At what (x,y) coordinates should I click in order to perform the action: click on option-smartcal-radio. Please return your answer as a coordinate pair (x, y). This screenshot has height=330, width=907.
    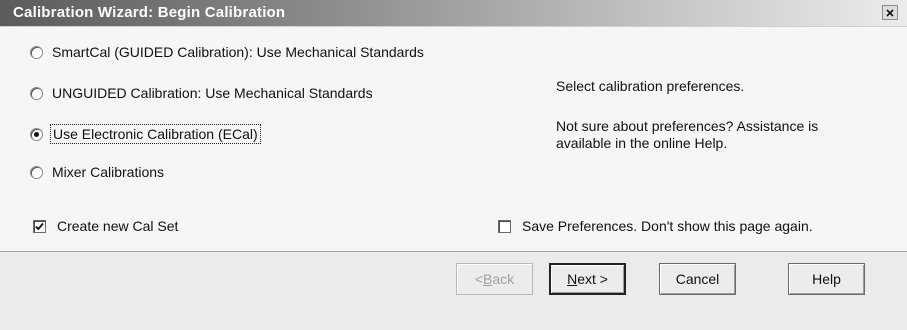
    Looking at the image, I should click on (36, 52).